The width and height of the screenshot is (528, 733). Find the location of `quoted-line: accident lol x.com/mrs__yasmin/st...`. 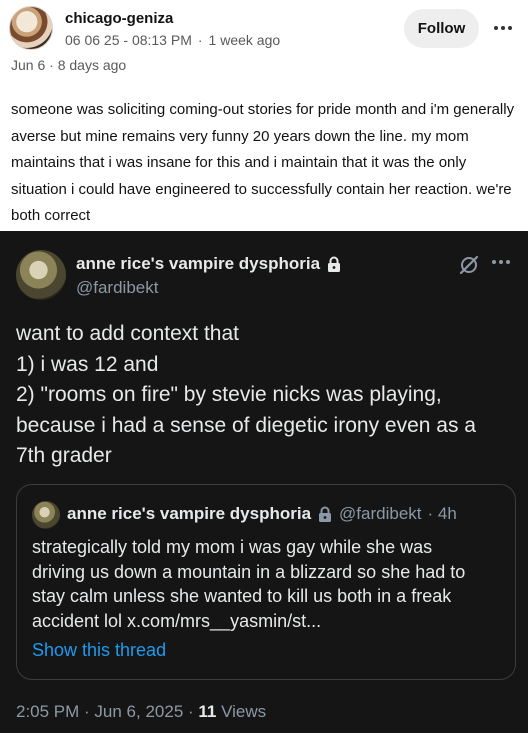

quoted-line: accident lol x.com/mrs__yasmin/st... is located at coordinates (177, 620).